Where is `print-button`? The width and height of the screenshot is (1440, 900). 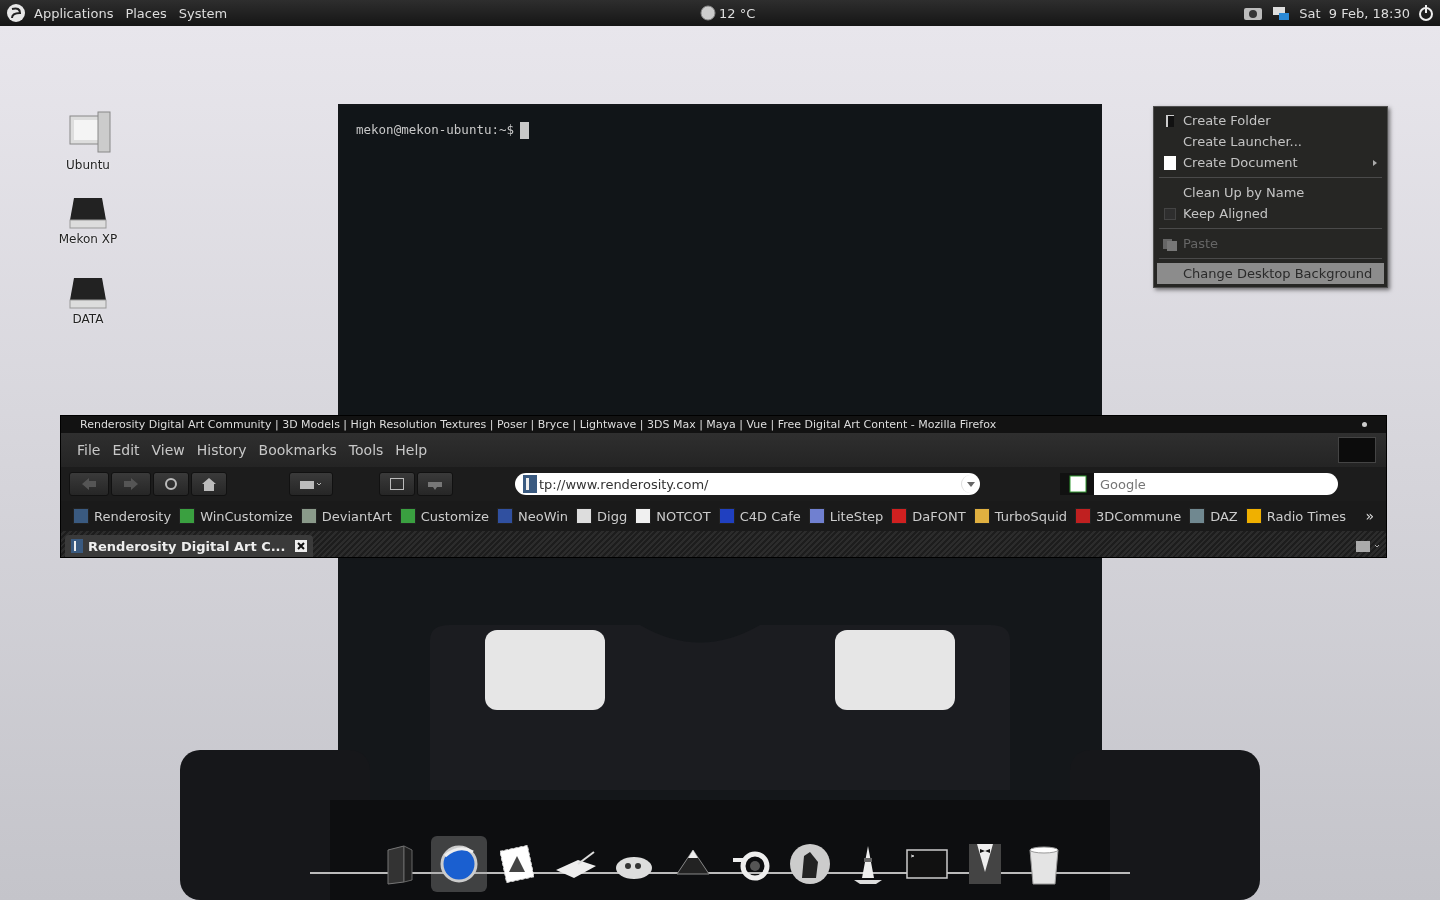
print-button is located at coordinates (311, 484).